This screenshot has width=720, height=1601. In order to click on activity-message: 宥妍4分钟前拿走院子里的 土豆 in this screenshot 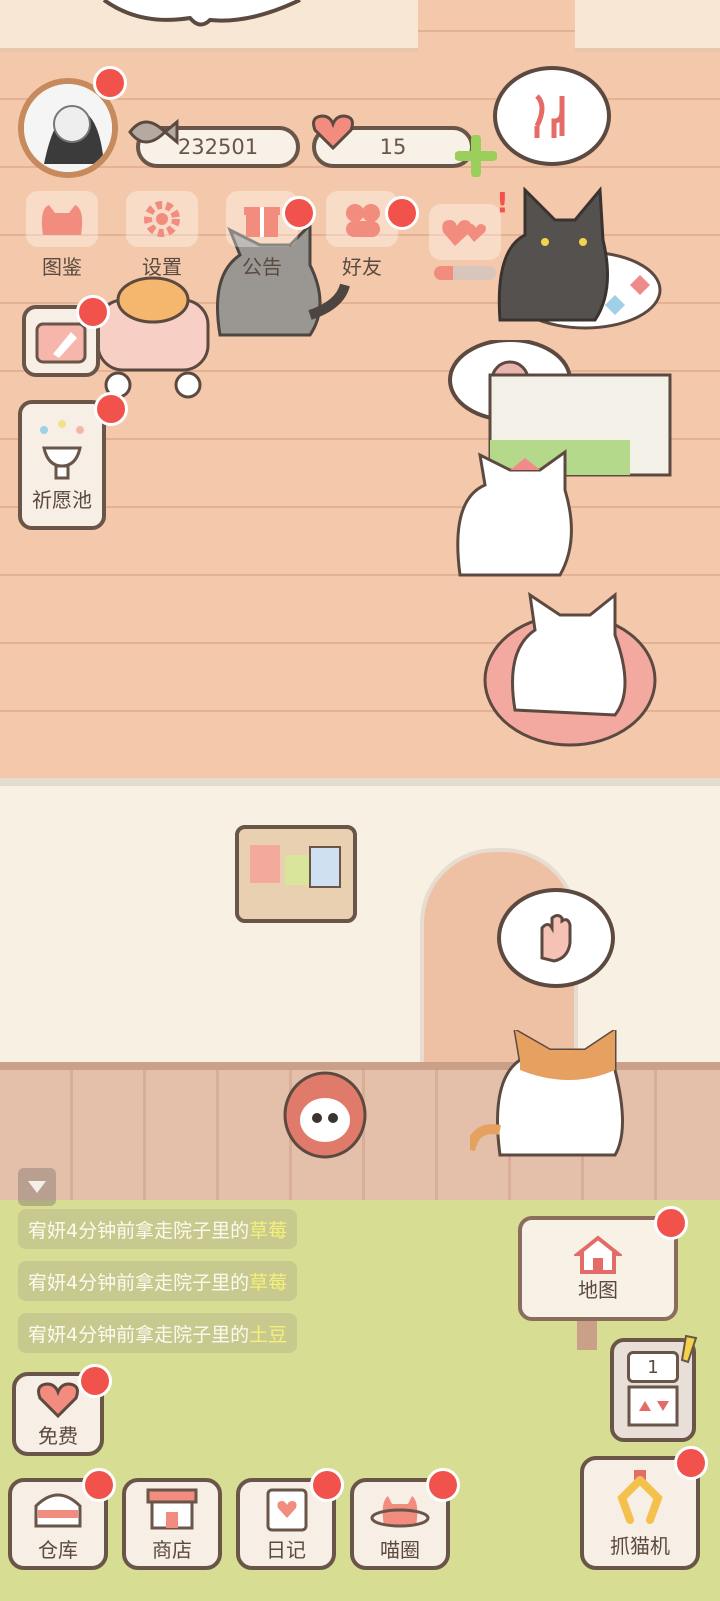, I will do `click(158, 1333)`.